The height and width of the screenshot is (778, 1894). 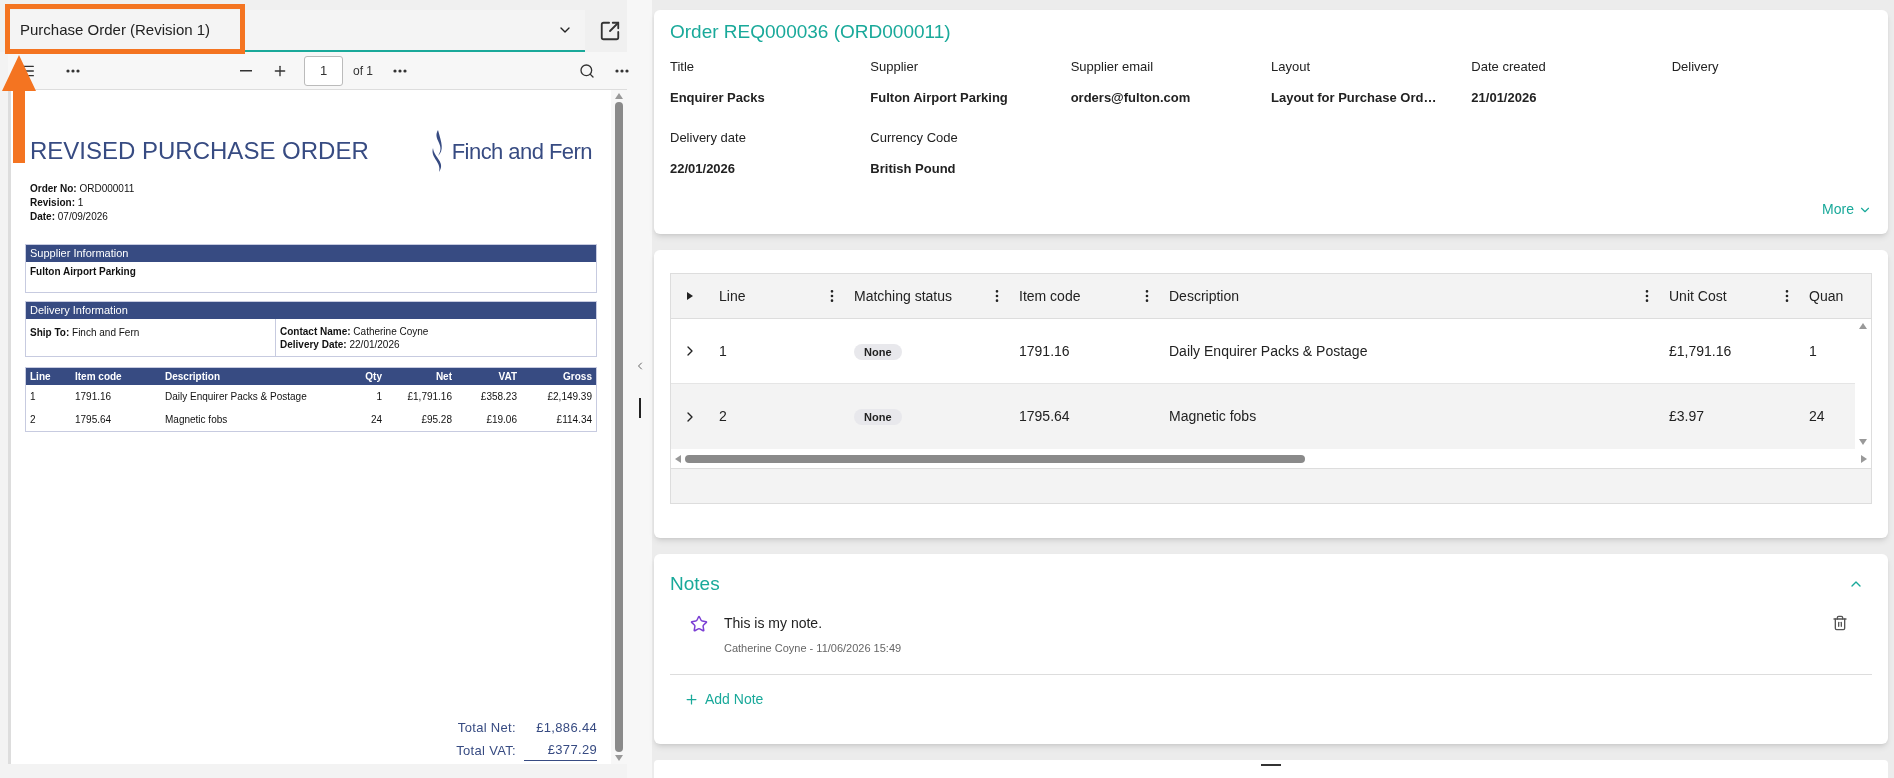 I want to click on vertical-scrollbar, so click(x=1863, y=384).